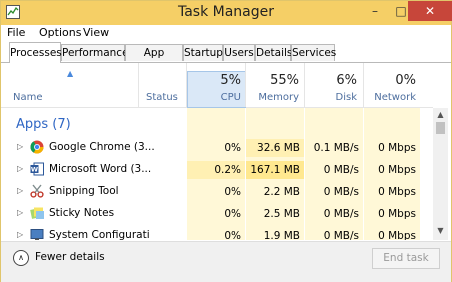 This screenshot has height=282, width=452. What do you see at coordinates (217, 192) in the screenshot?
I see `table-row: ▷ Snipping Tool 0% 2.2 MB 0 MB/s 0 Mbps` at bounding box center [217, 192].